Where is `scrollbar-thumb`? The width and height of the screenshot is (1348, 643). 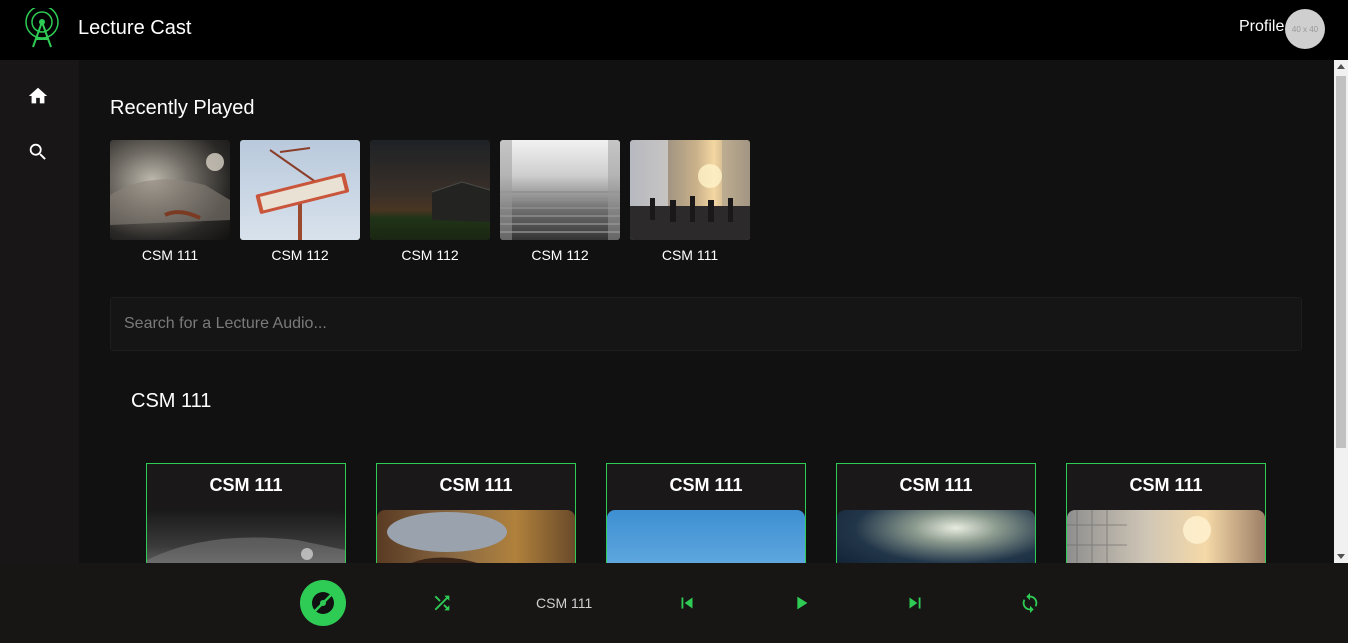 scrollbar-thumb is located at coordinates (1341, 262).